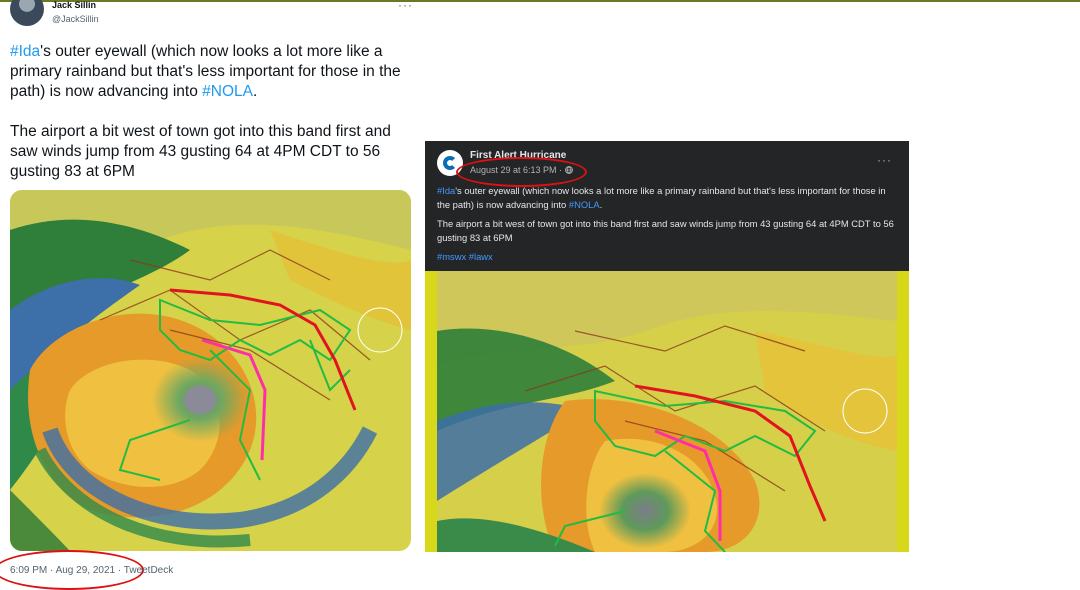 Image resolution: width=1080 pixels, height=590 pixels. What do you see at coordinates (255, 91) in the screenshot?
I see `tweet-text-part: .` at bounding box center [255, 91].